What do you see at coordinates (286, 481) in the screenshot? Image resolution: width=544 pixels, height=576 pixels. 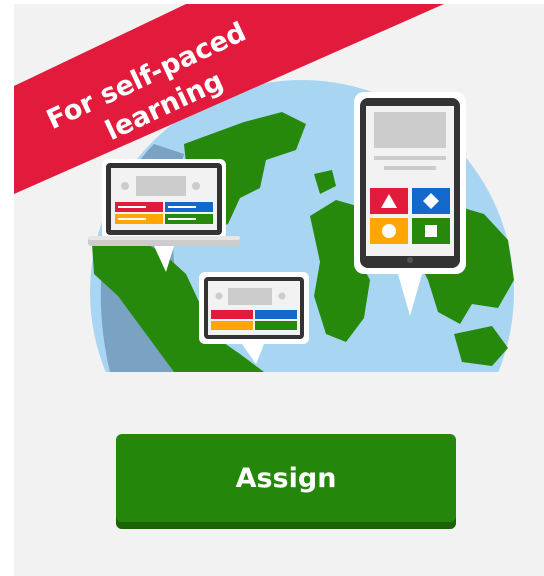 I see `assign-button: Assign` at bounding box center [286, 481].